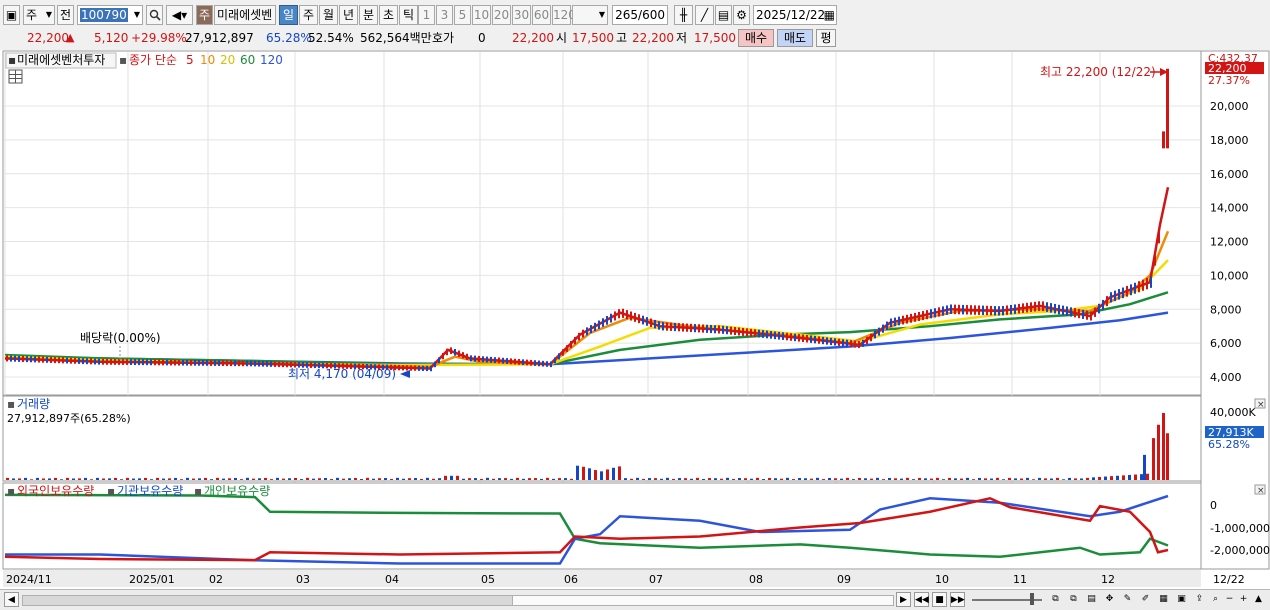 The height and width of the screenshot is (610, 1270). I want to click on rewind-icon: ◀◀, so click(921, 599).